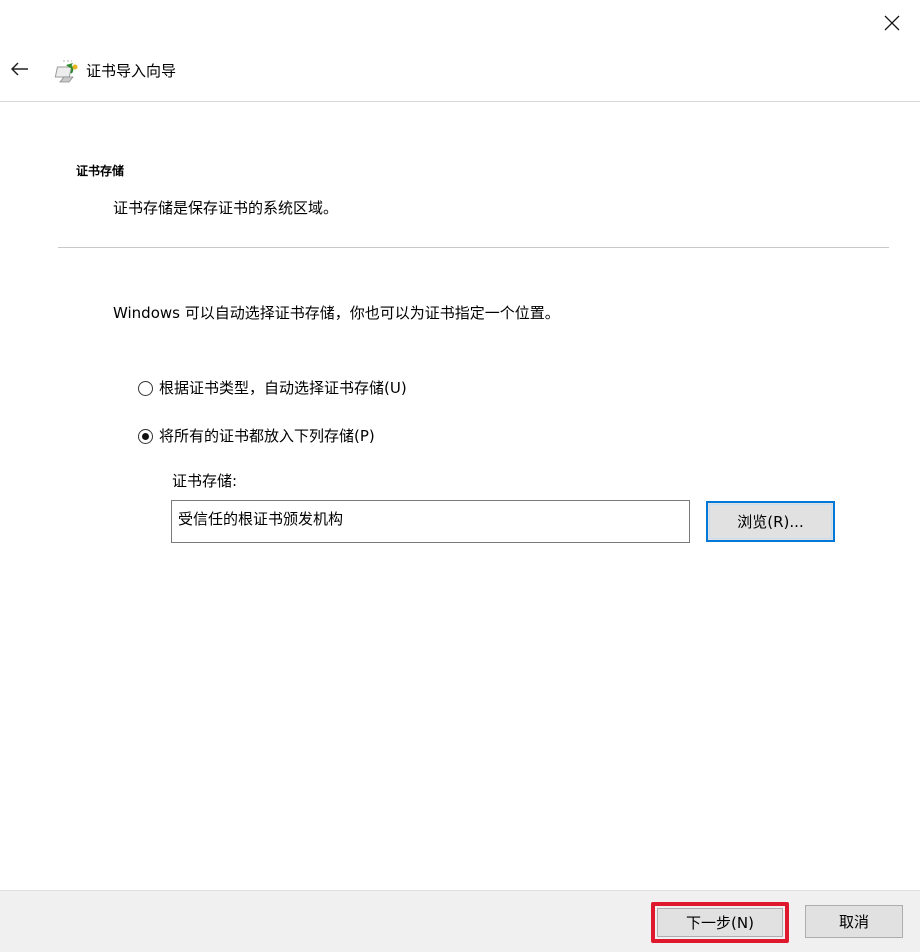 Image resolution: width=920 pixels, height=952 pixels. Describe the element at coordinates (473, 247) in the screenshot. I see `section-divider` at that location.